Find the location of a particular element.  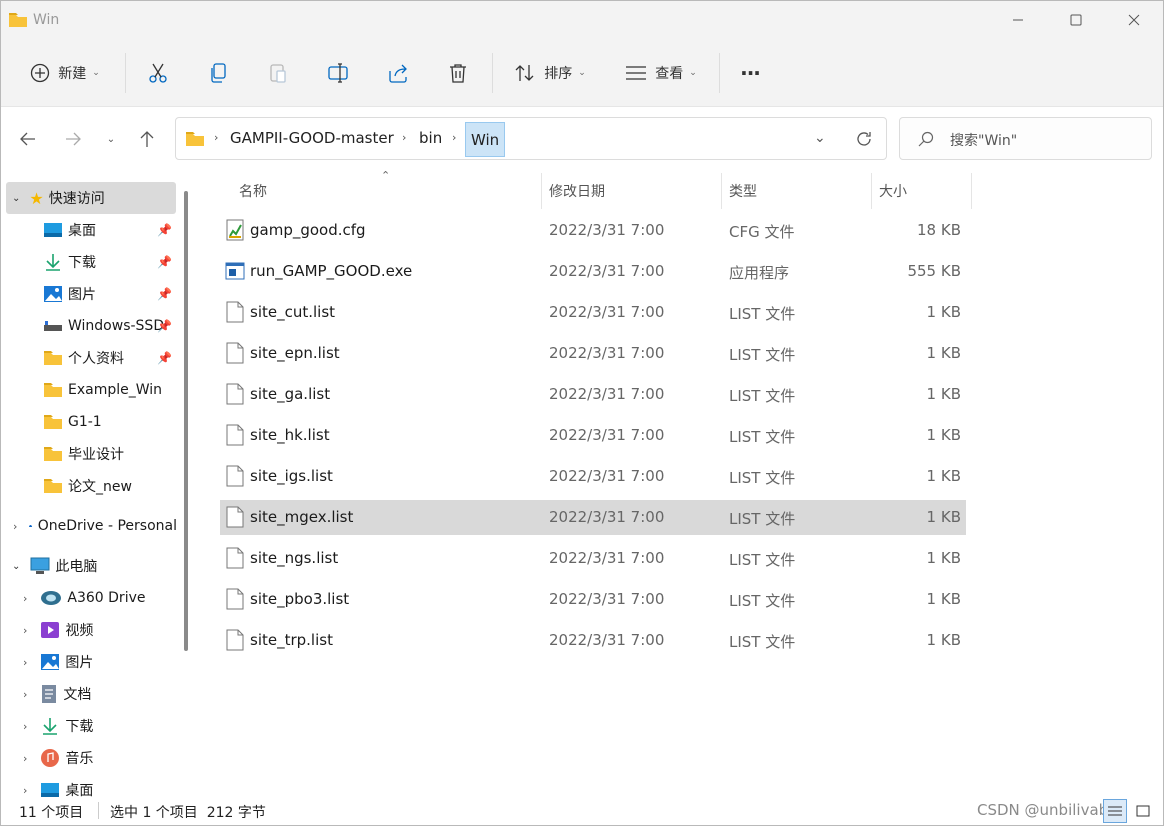

command-bar: 新建 ⌄ 排序 ⌄ 查看 ⌄ ··· is located at coordinates (582, 73).